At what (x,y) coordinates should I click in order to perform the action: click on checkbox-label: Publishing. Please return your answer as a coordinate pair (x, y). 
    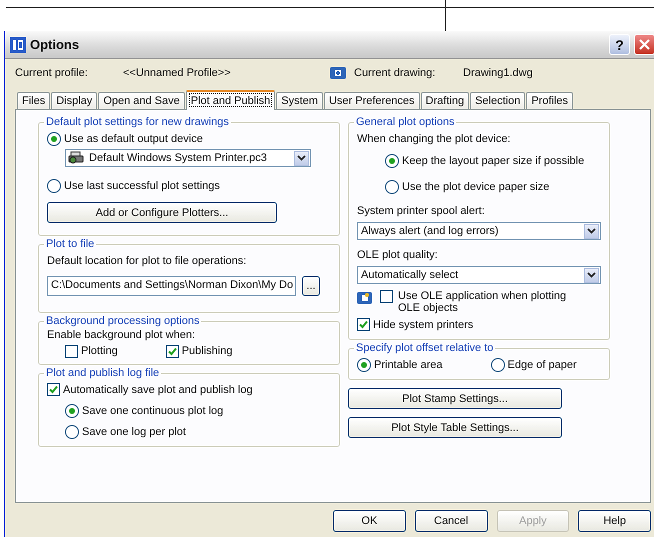
    Looking at the image, I should click on (207, 351).